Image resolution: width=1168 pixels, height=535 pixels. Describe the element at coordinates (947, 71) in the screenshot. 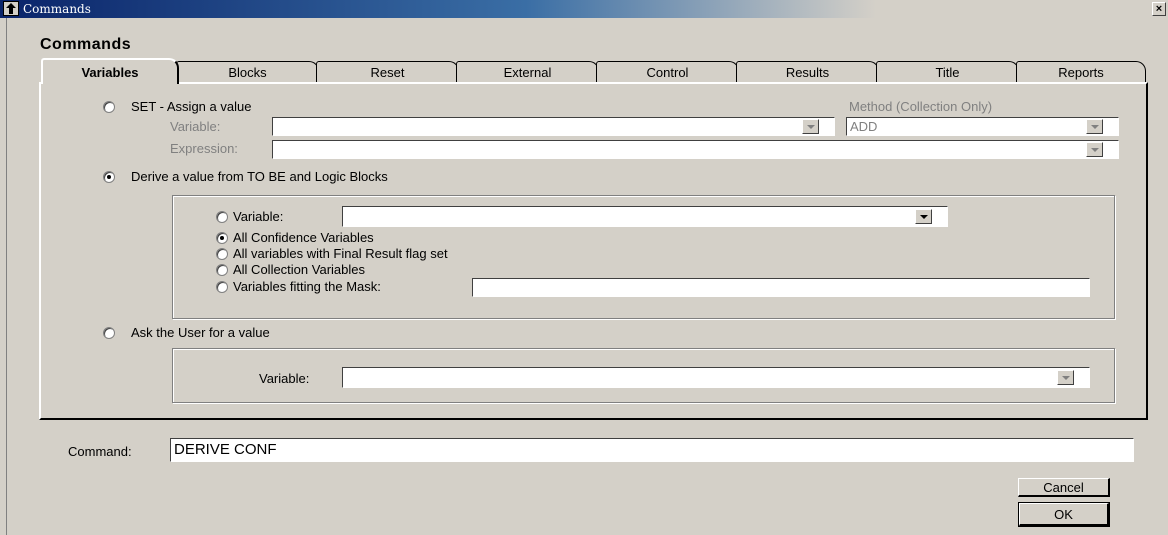

I see `tab-title: Title` at that location.